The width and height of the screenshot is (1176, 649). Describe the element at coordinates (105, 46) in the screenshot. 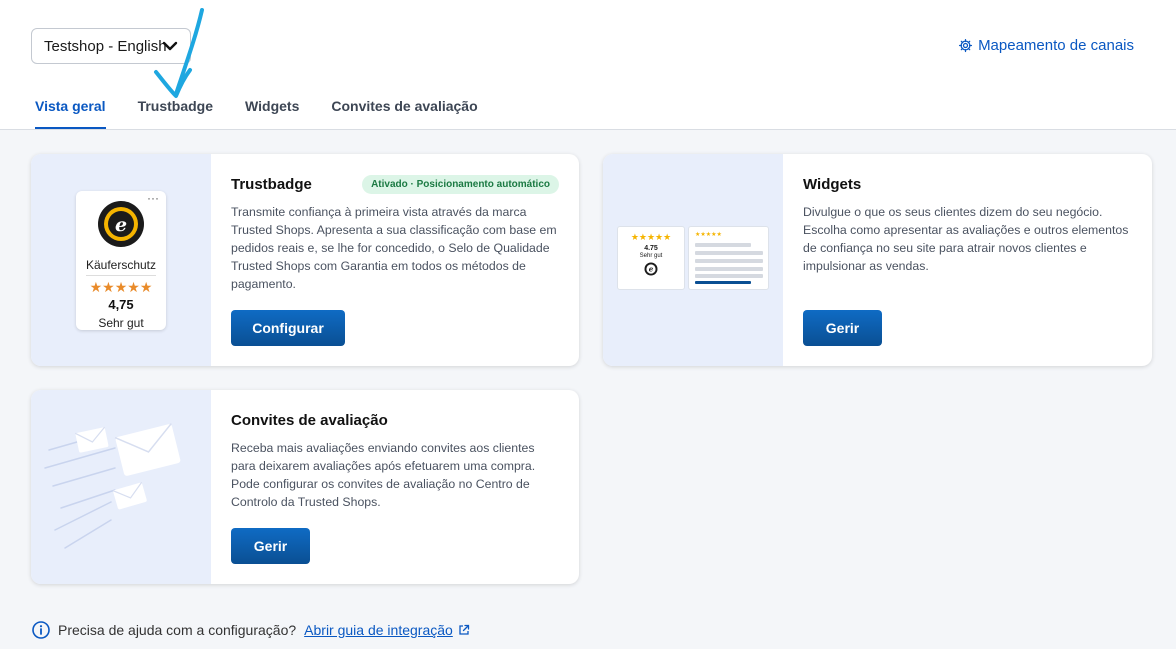

I see `shop-select-value: Testshop - English` at that location.